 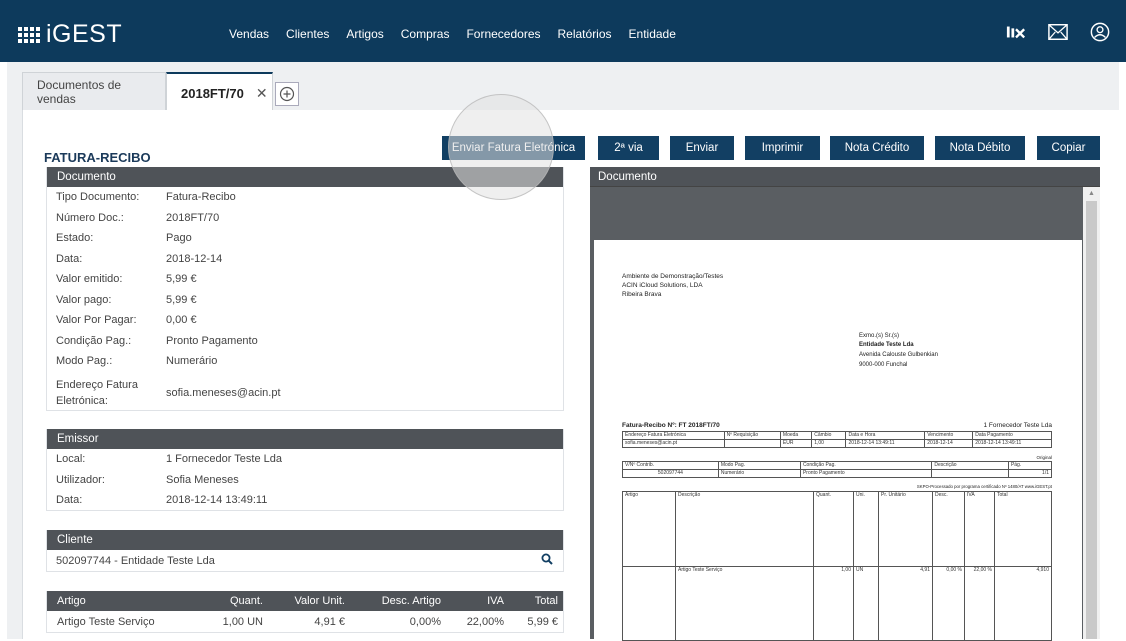 I want to click on emitter-line: ACIN iCloud Solutions, LDA, so click(x=662, y=285).